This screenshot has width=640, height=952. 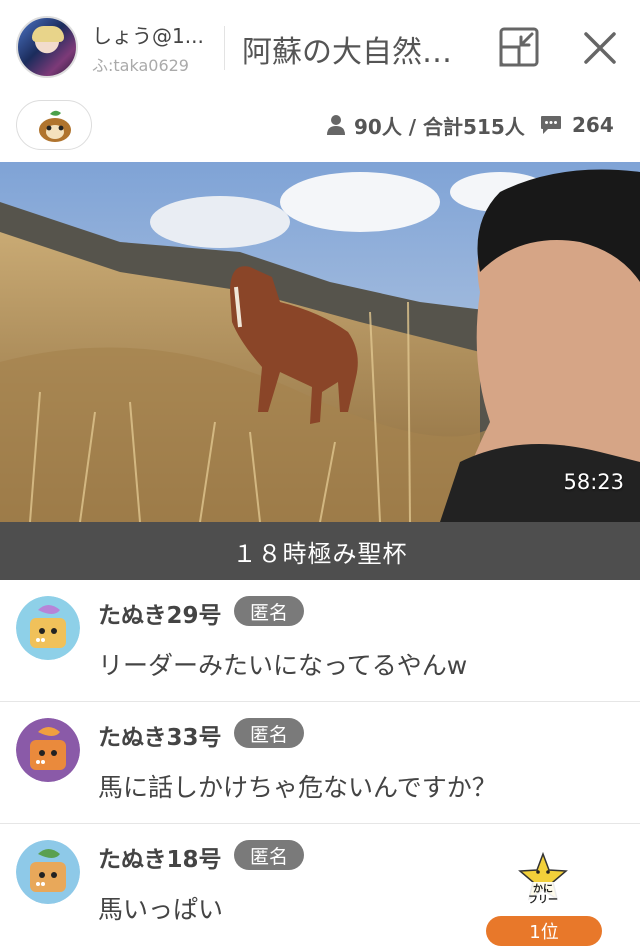 What do you see at coordinates (161, 909) in the screenshot?
I see `comment-text: 馬いっぱい` at bounding box center [161, 909].